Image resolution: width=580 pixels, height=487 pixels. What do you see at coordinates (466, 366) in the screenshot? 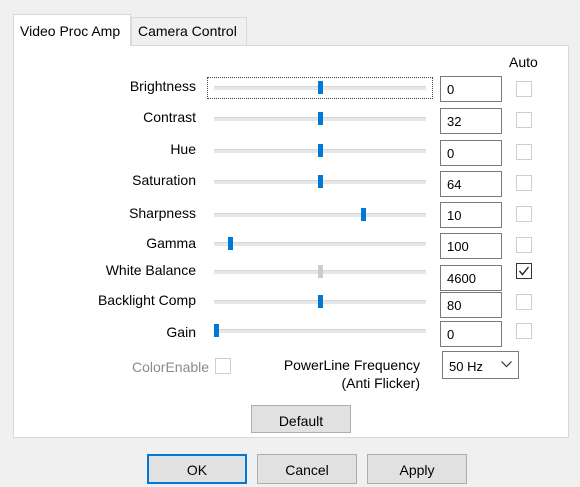
I see `powerline-selected-value: 50 Hz` at bounding box center [466, 366].